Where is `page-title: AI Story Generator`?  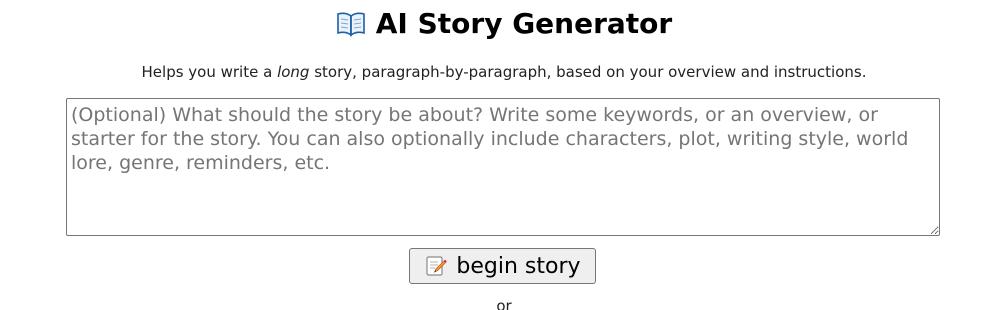 page-title: AI Story Generator is located at coordinates (496, 24).